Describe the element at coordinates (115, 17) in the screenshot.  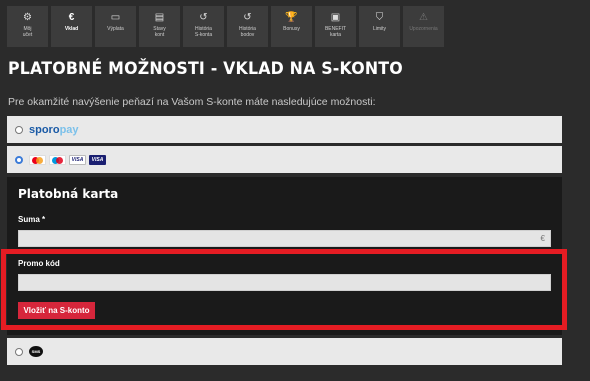
I see `card-icon: ▭` at that location.